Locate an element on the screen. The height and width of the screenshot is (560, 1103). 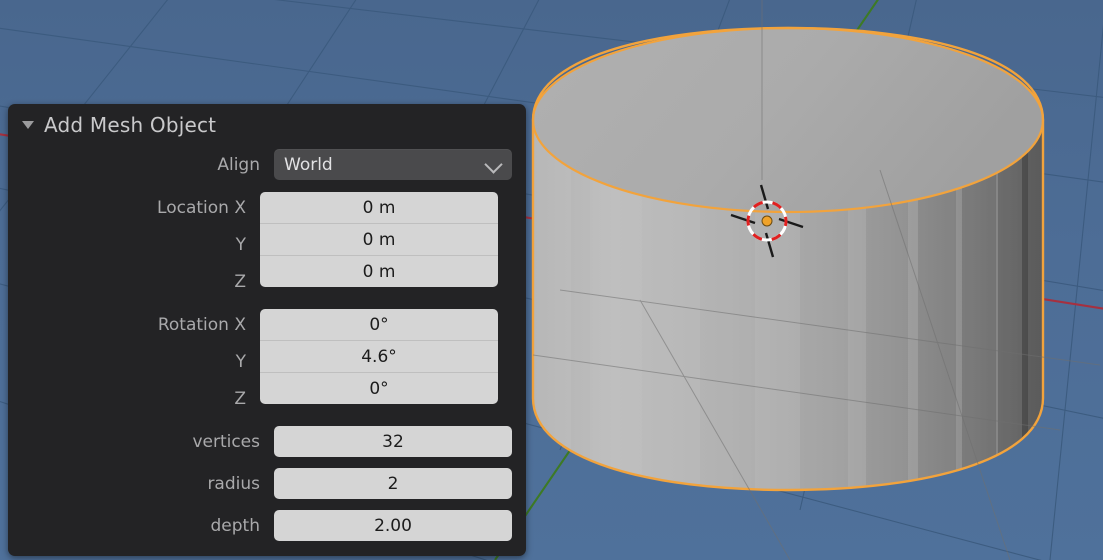
field-row-location-z: Z is located at coordinates (134, 281).